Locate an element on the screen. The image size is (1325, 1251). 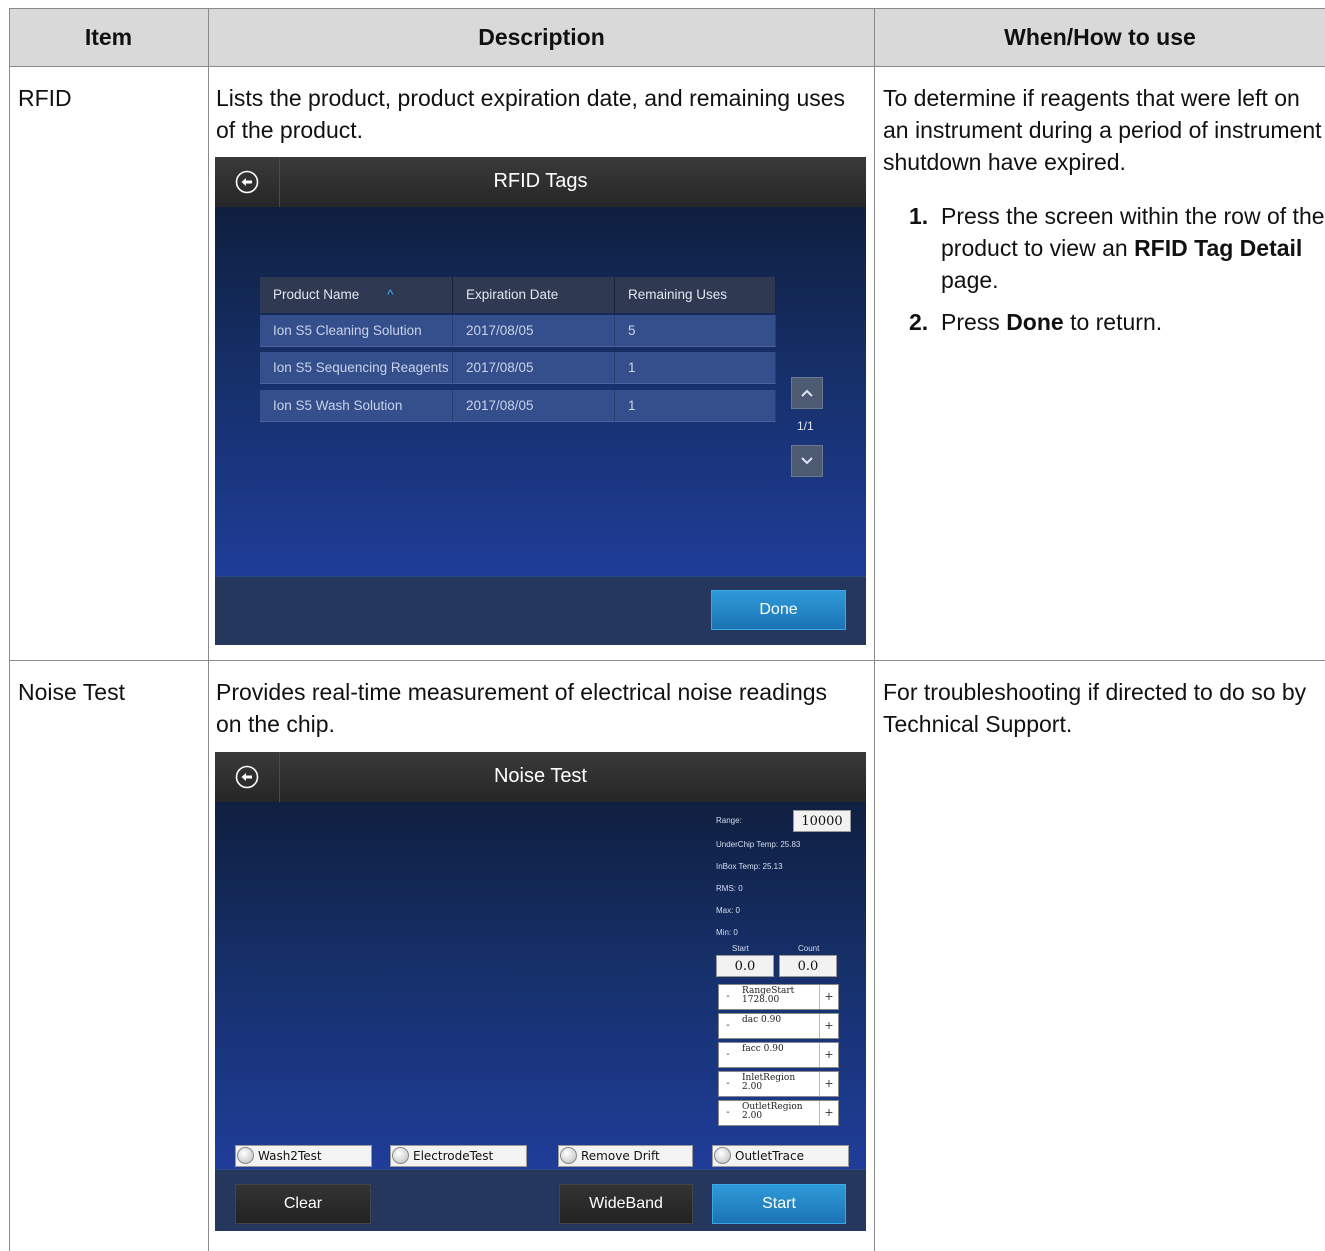
clear-button: Clear is located at coordinates (303, 1204).